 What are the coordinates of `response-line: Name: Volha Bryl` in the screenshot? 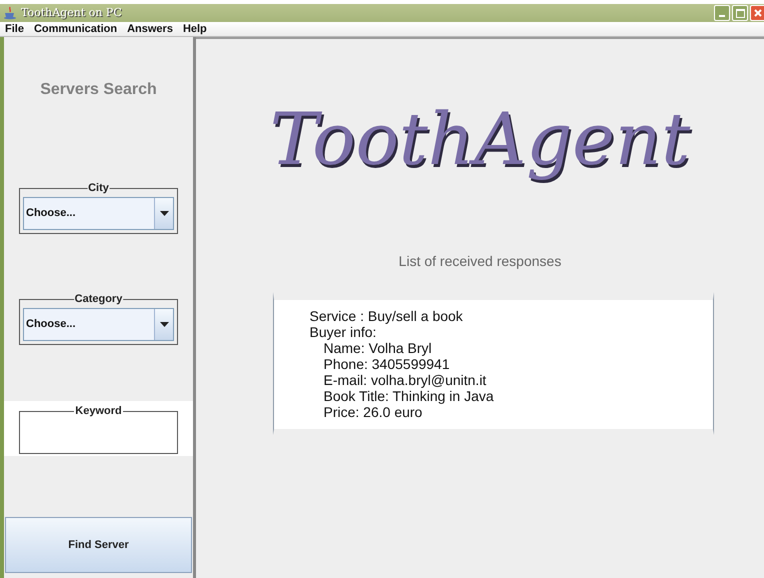 It's located at (377, 348).